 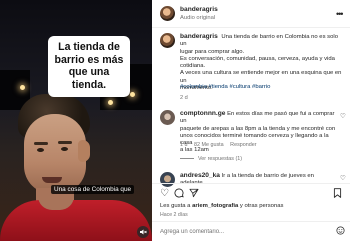 I want to click on person-shirt, so click(x=76, y=220).